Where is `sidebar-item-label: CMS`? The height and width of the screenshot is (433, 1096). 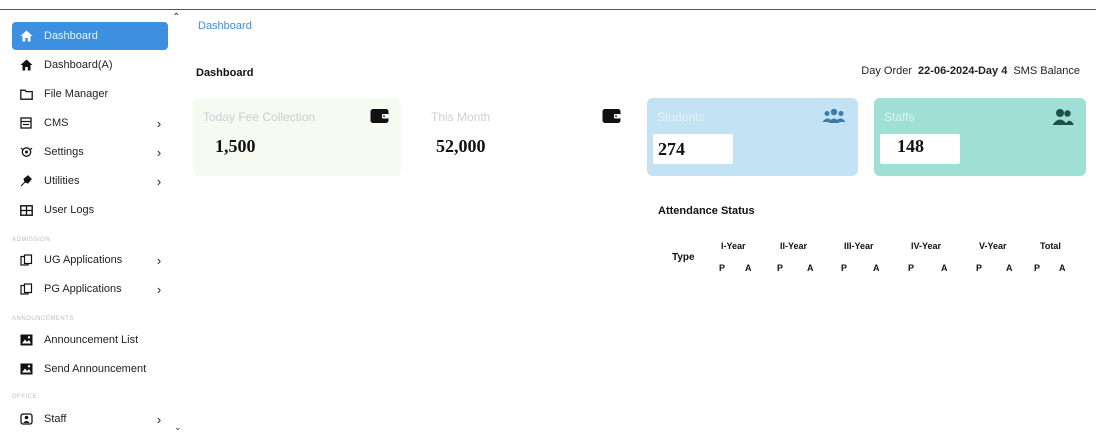
sidebar-item-label: CMS is located at coordinates (56, 123).